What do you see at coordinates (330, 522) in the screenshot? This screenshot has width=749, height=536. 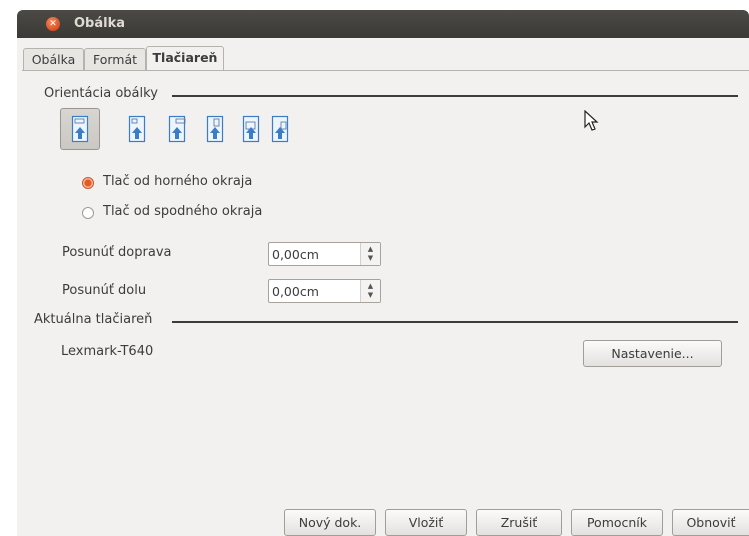 I see `new-document-button: Nový dok.` at bounding box center [330, 522].